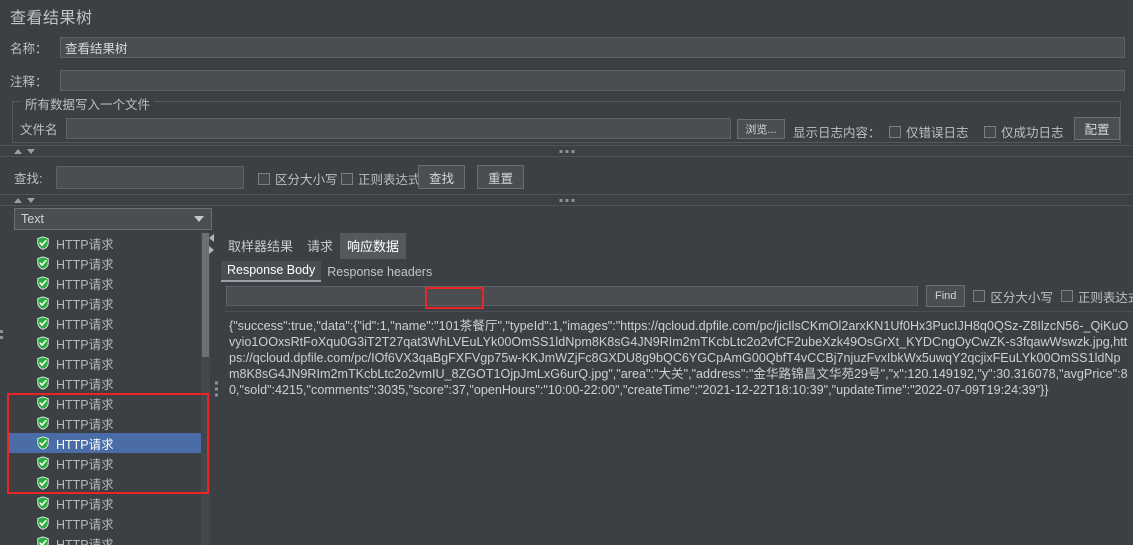 Image resolution: width=1133 pixels, height=545 pixels. Describe the element at coordinates (1032, 133) in the screenshot. I see `success-only-checkbox-label: 仅成功日志` at that location.